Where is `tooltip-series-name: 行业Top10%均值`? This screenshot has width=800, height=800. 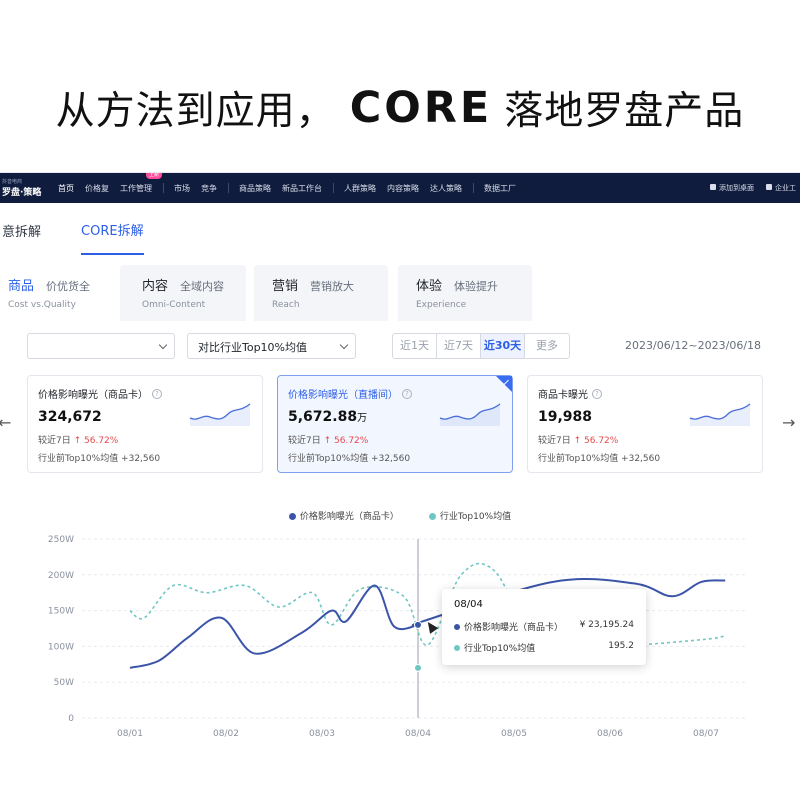
tooltip-series-name: 行业Top10%均值 is located at coordinates (500, 649).